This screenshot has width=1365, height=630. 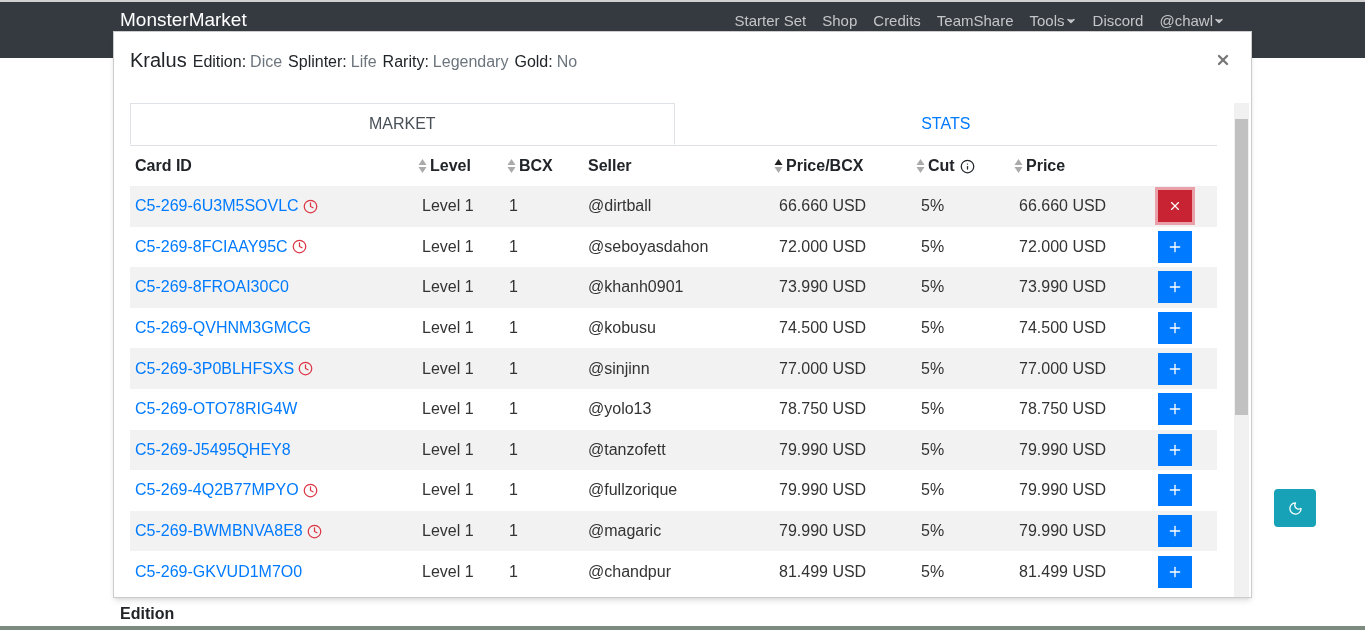 I want to click on attribute-value: No, so click(x=567, y=61).